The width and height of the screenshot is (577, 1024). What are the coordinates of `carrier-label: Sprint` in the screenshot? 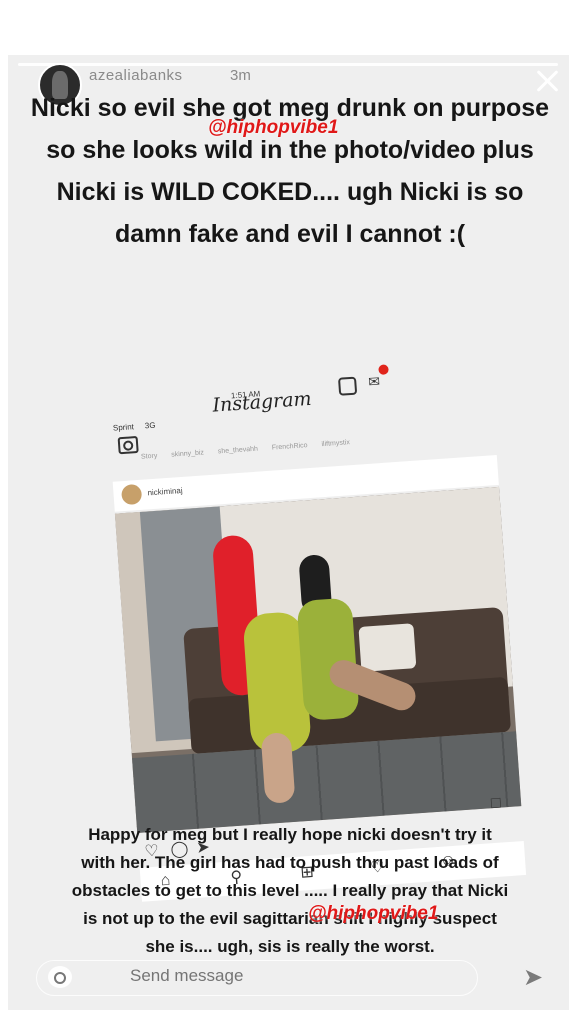 It's located at (123, 427).